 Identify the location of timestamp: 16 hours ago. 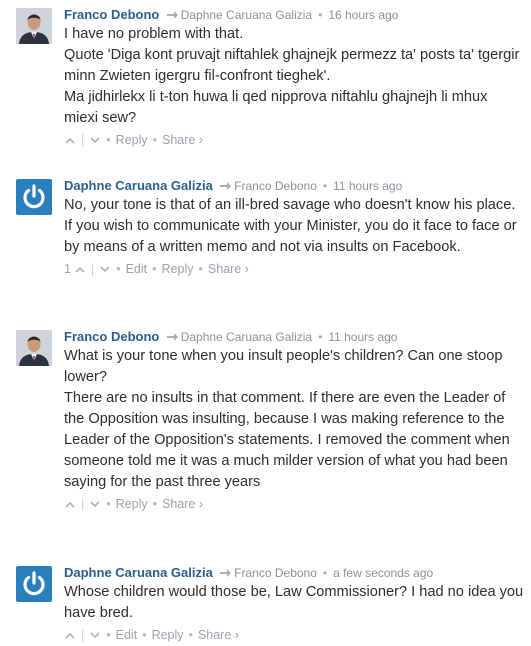
(363, 15).